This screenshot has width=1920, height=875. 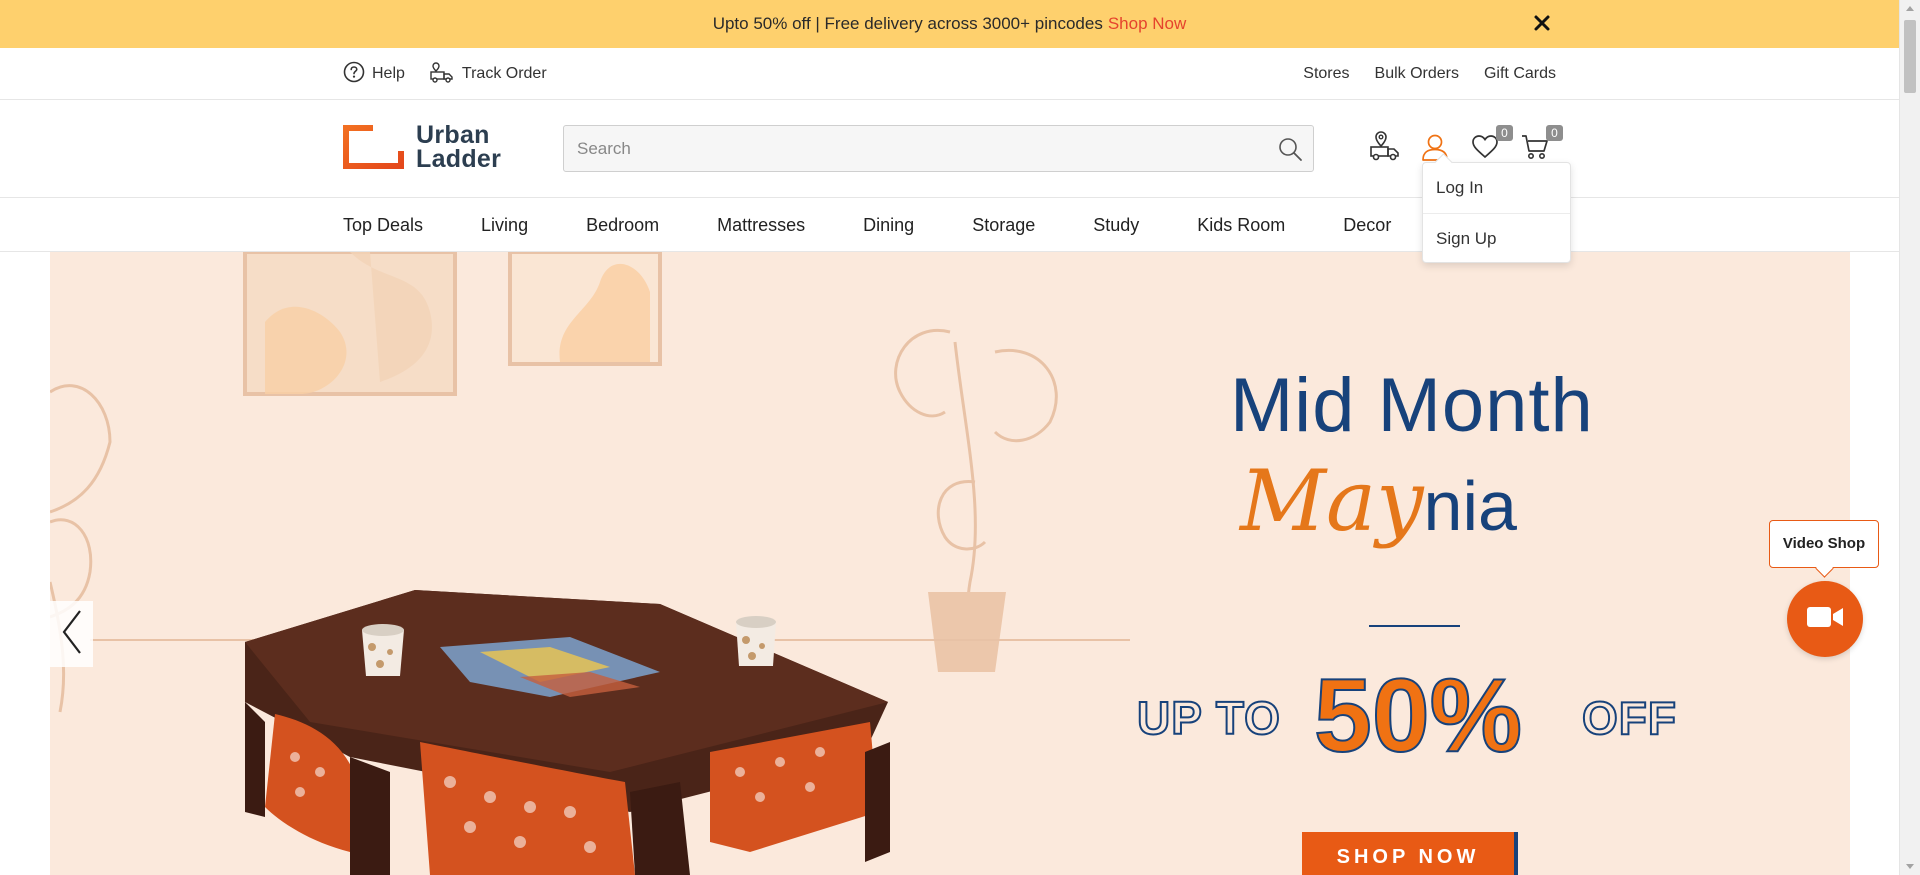 What do you see at coordinates (1496, 238) in the screenshot?
I see `signup-option: Sign Up` at bounding box center [1496, 238].